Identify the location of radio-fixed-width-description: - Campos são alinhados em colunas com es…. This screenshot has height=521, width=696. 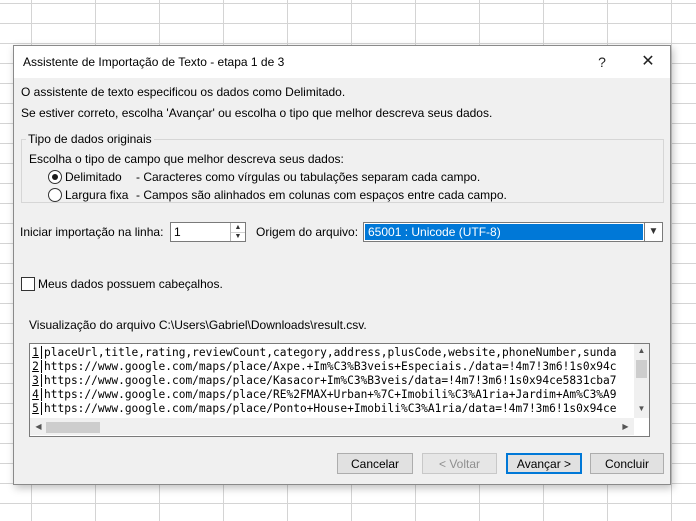
(321, 195).